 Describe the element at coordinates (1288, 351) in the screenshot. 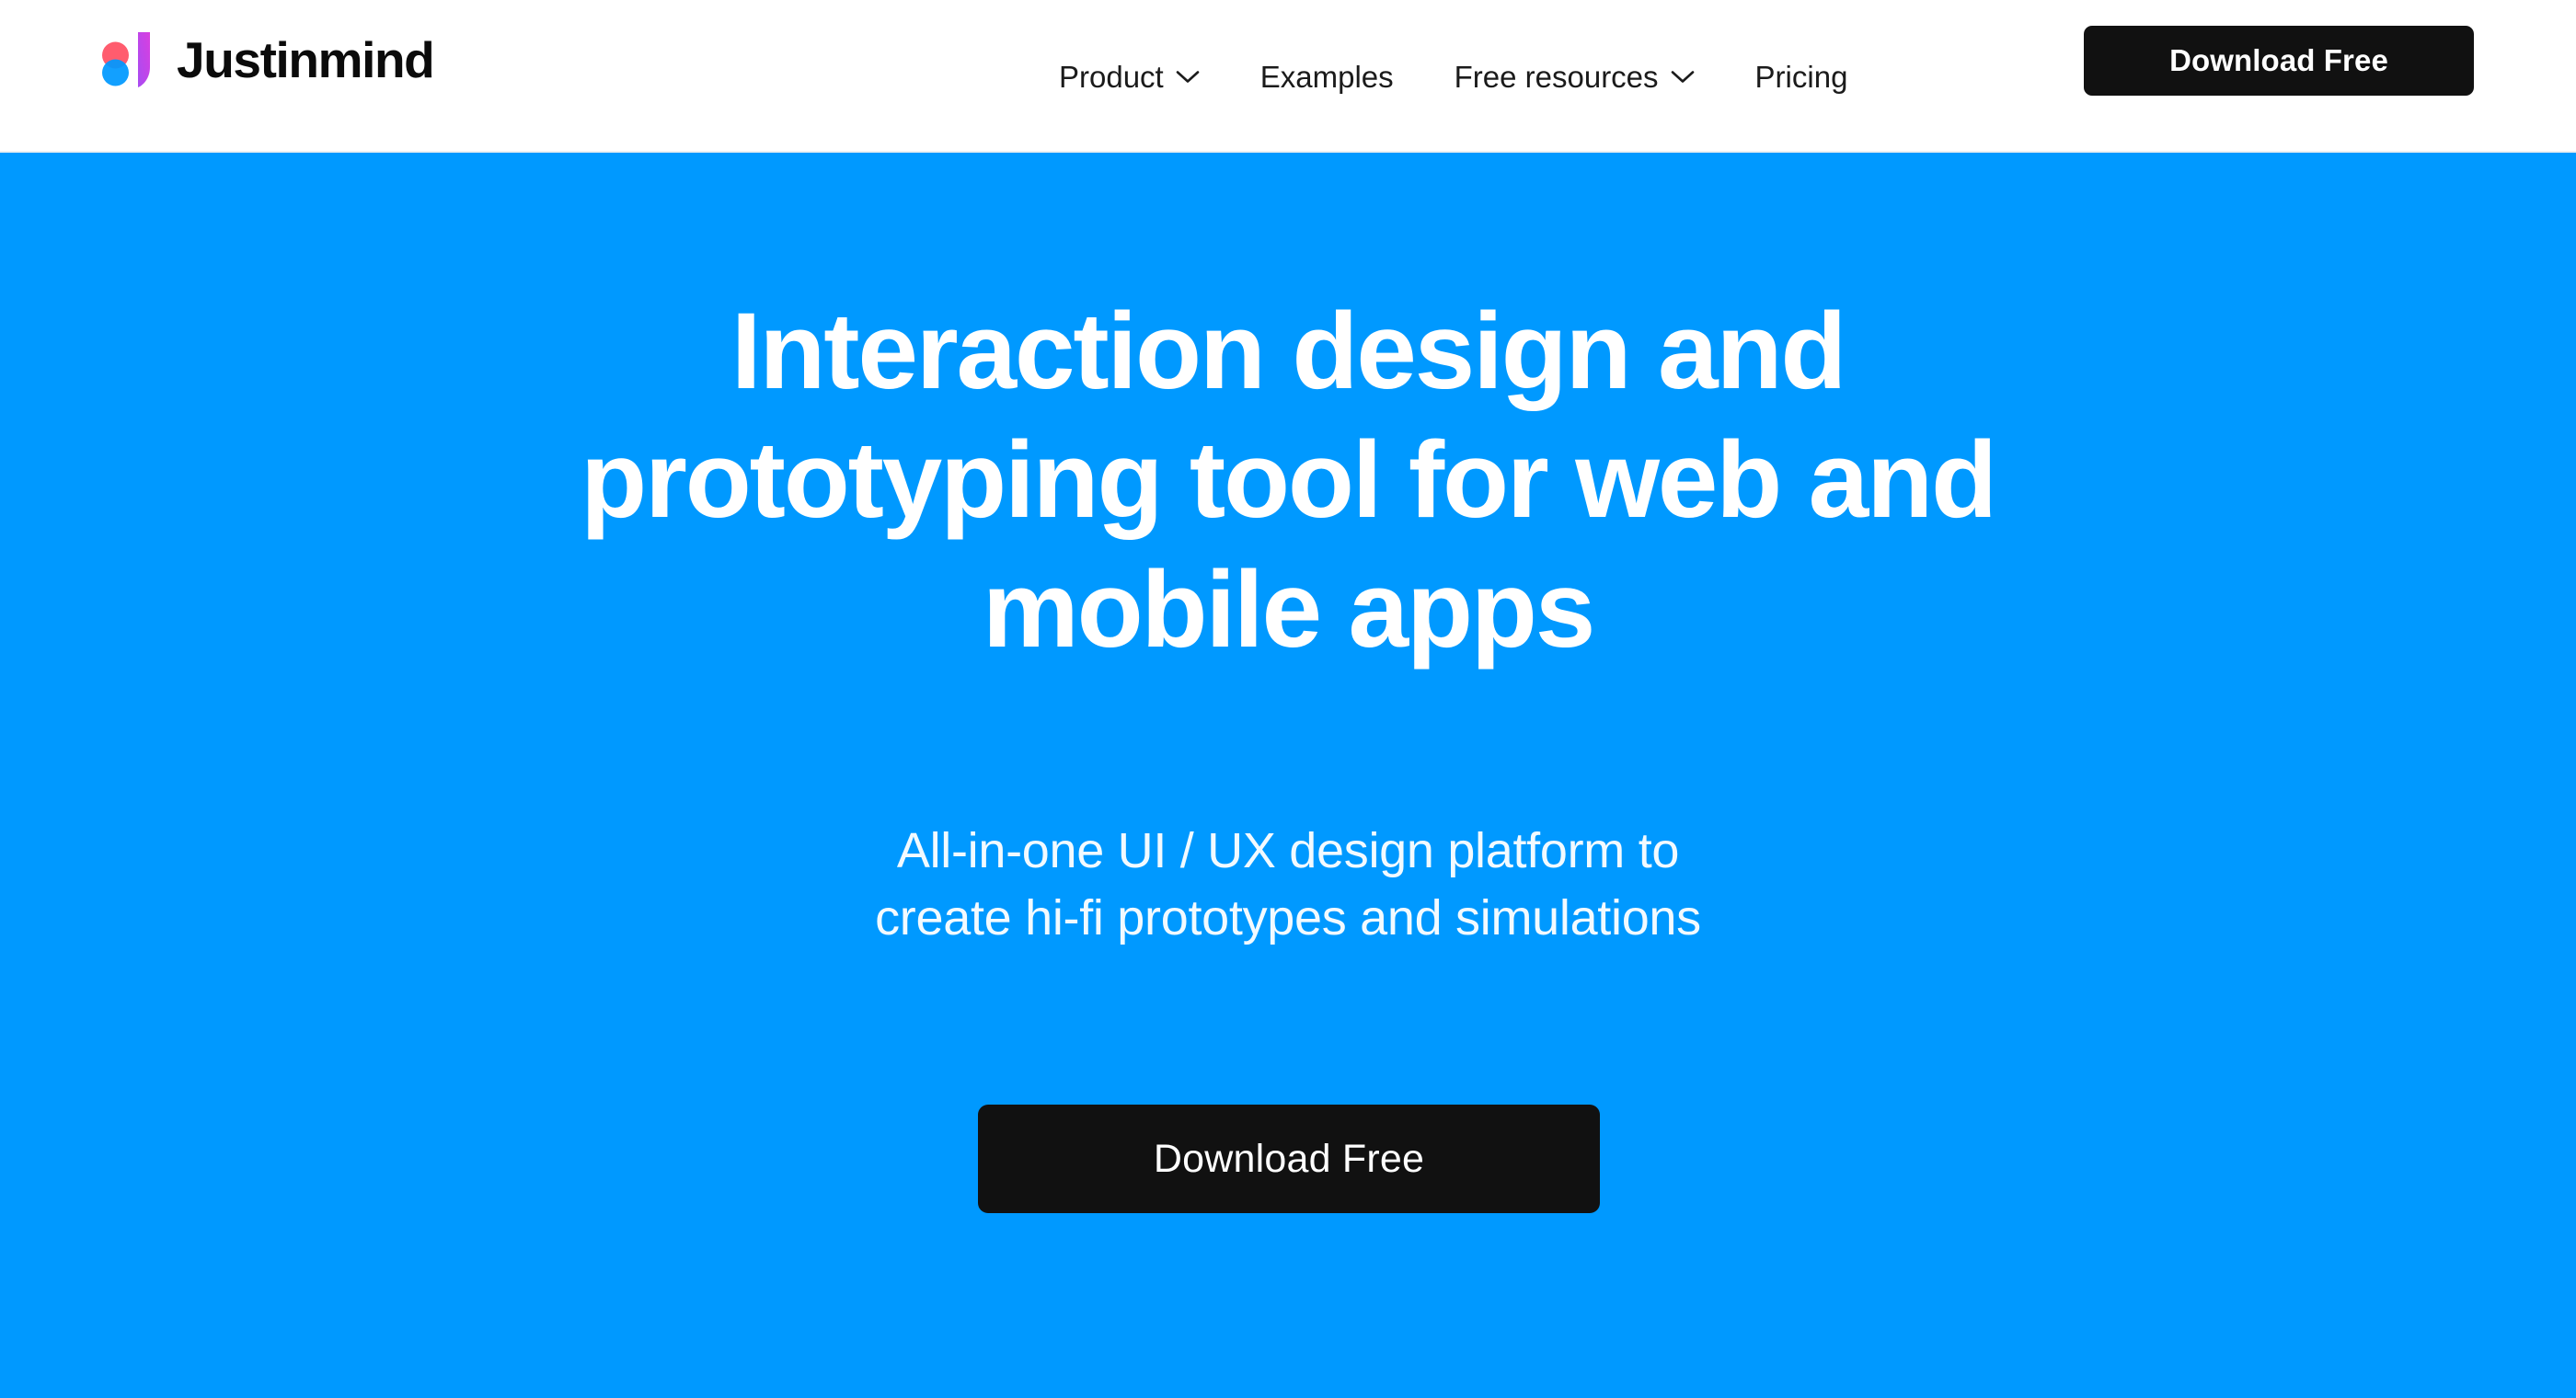

I see `hero-headline-line-1: Interaction design and` at that location.